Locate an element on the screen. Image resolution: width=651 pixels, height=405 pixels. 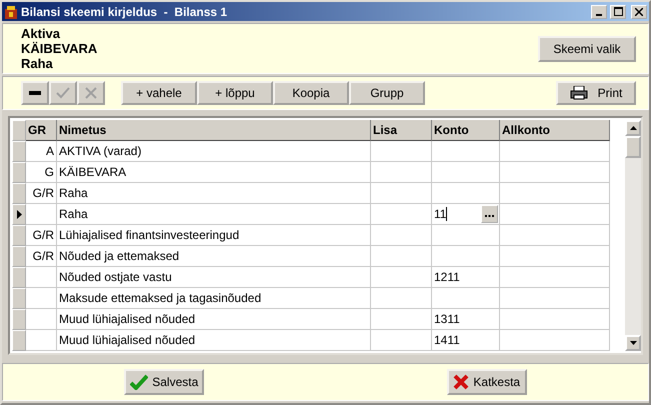
minimize-icon is located at coordinates (599, 15).